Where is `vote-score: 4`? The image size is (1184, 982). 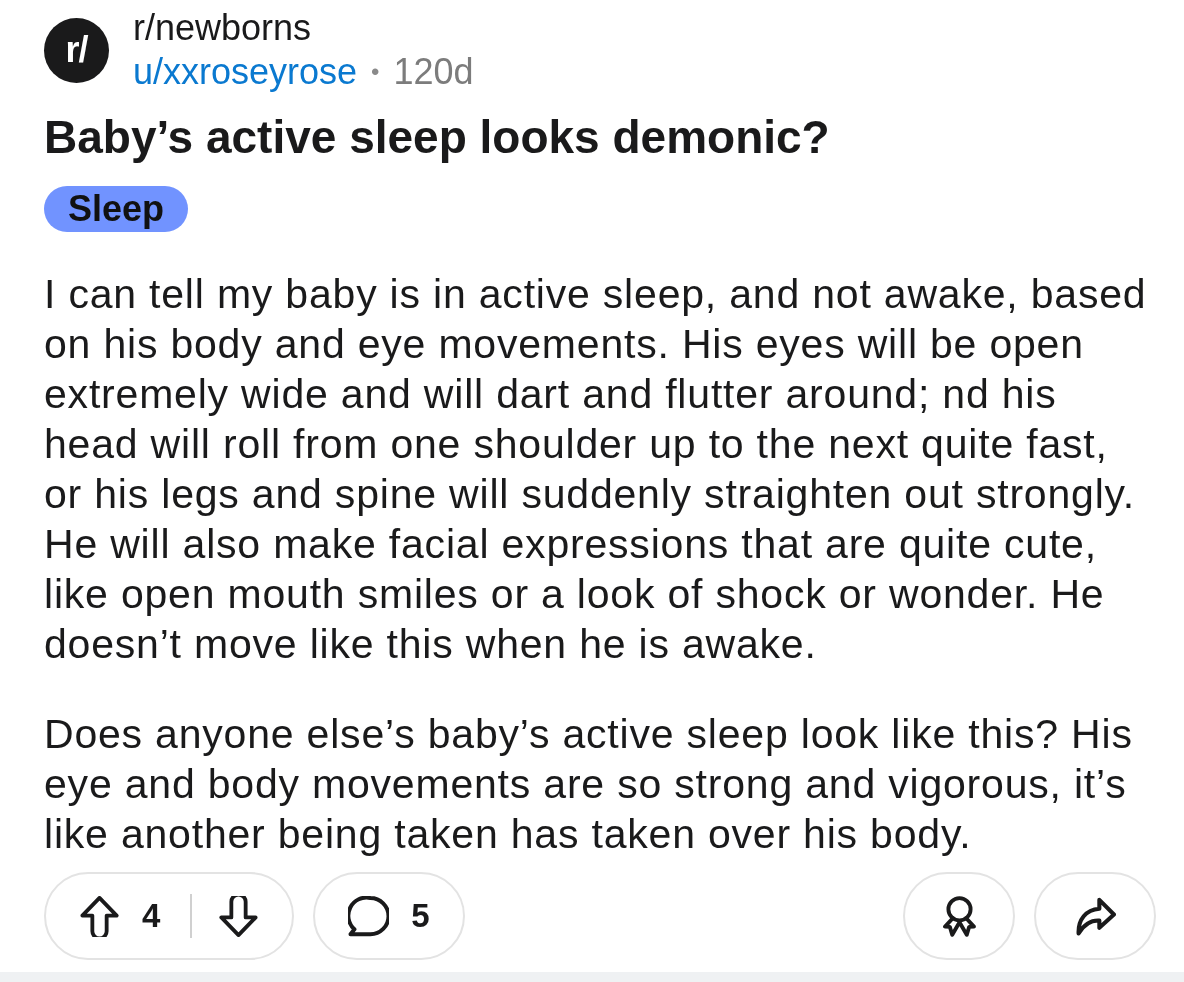 vote-score: 4 is located at coordinates (151, 916).